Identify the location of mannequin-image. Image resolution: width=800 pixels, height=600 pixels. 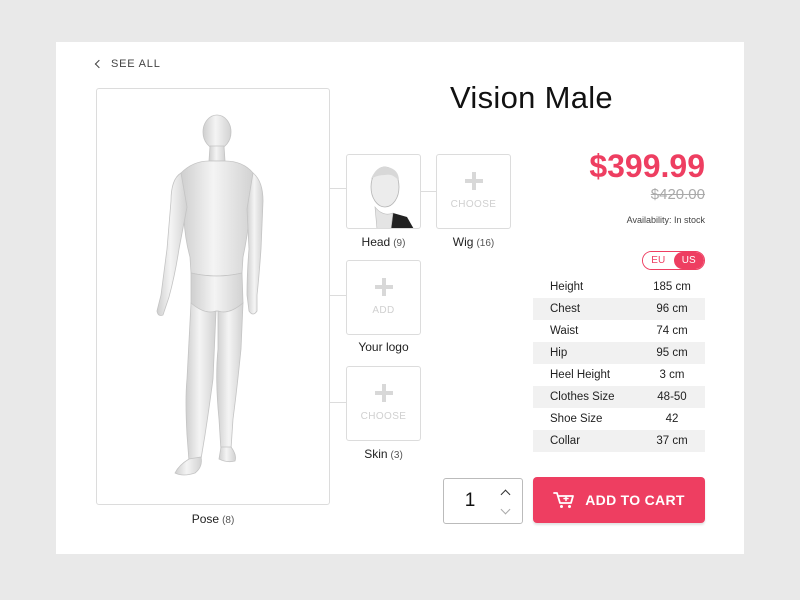
(210, 295).